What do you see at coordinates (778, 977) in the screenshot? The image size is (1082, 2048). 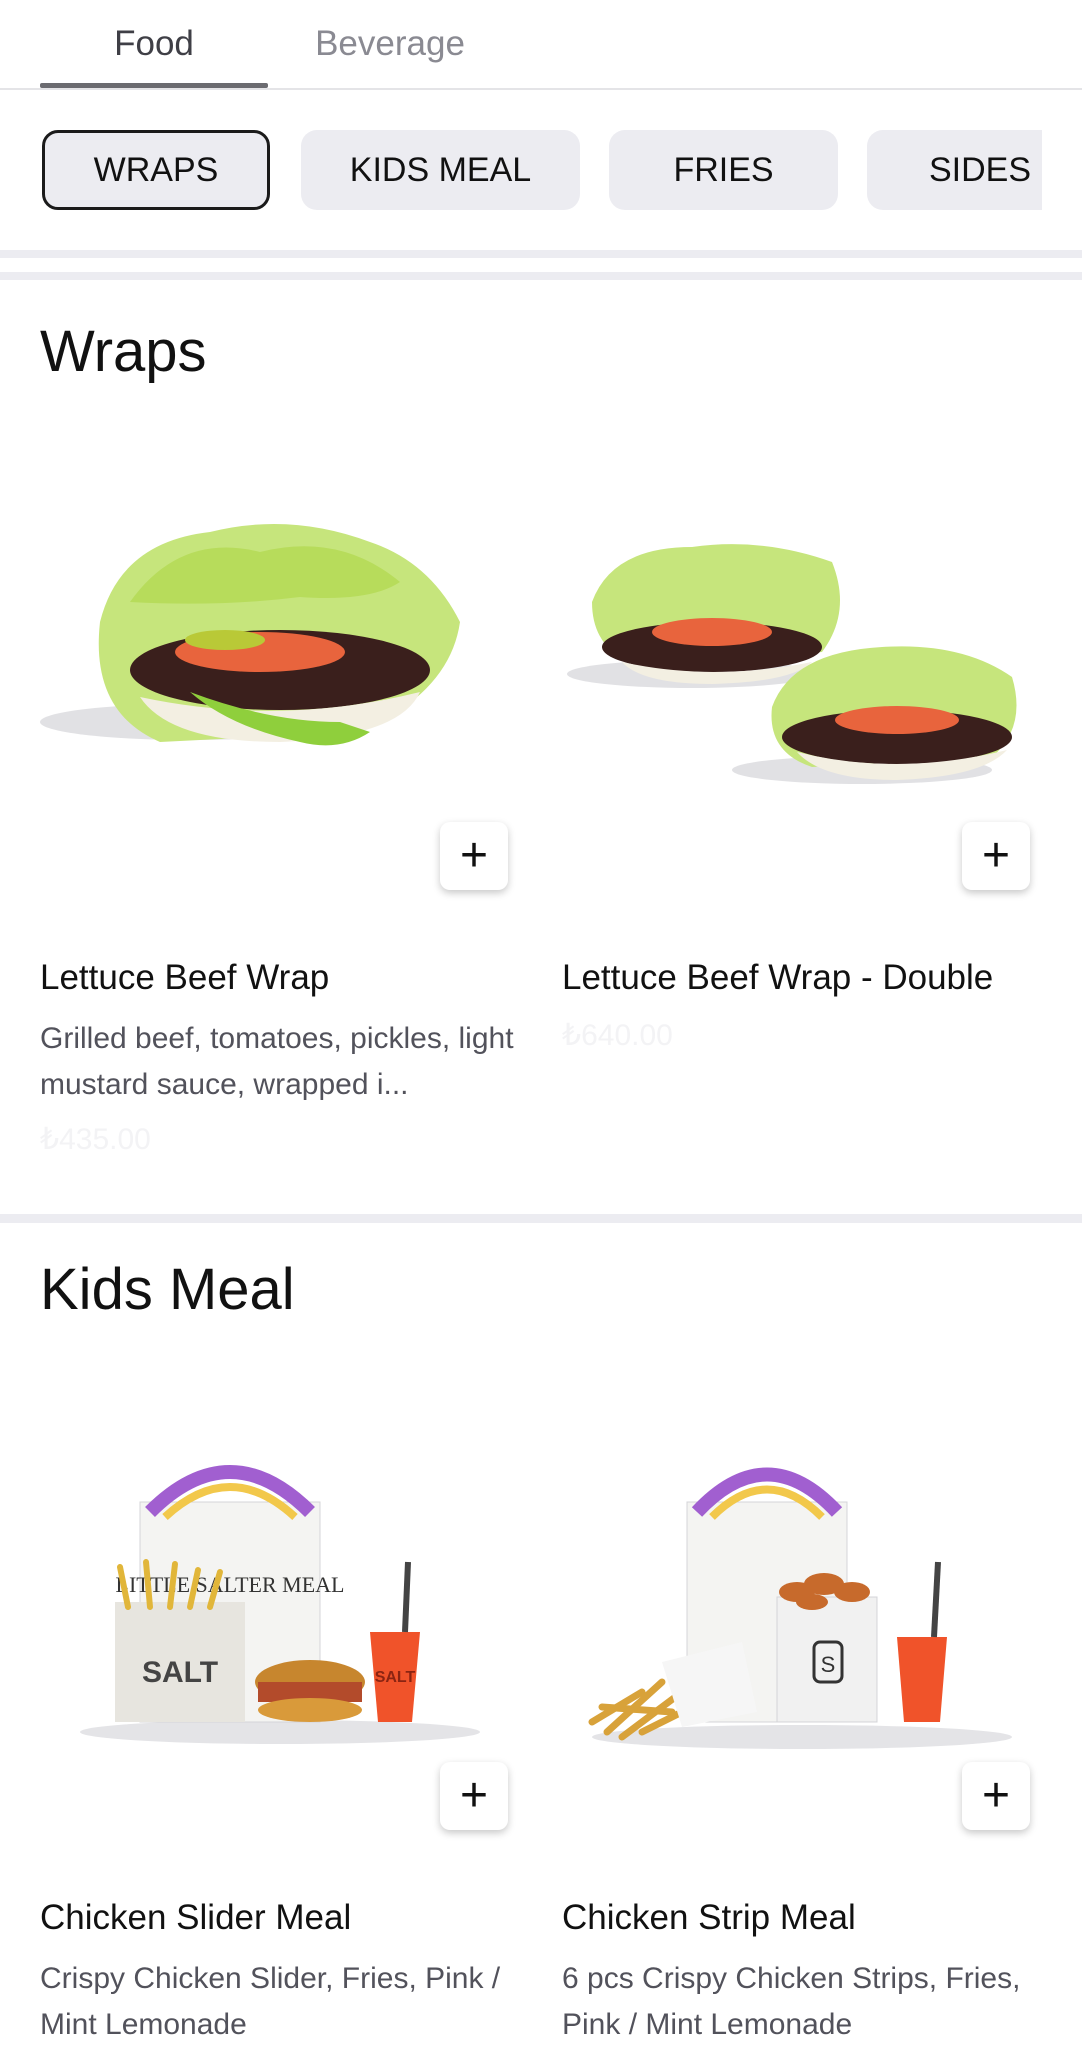 I see `product-name: Lettuce Beef Wrap - Double` at bounding box center [778, 977].